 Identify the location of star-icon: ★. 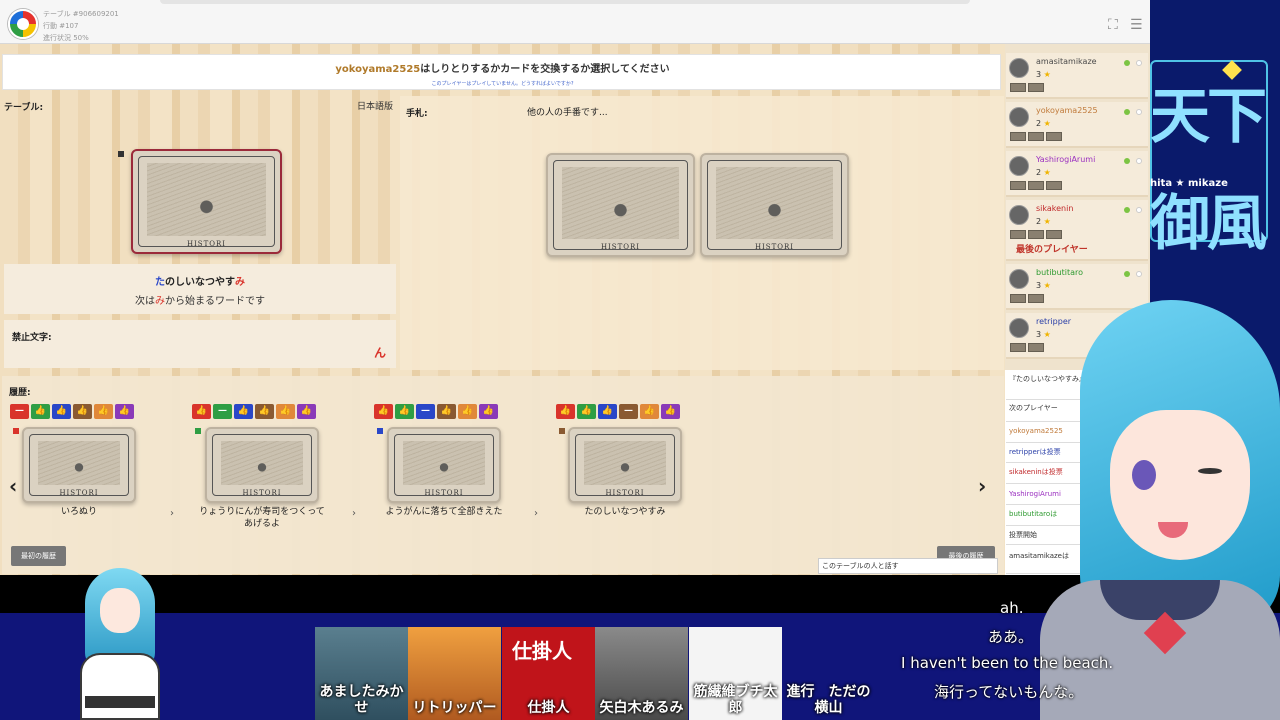
(1047, 285).